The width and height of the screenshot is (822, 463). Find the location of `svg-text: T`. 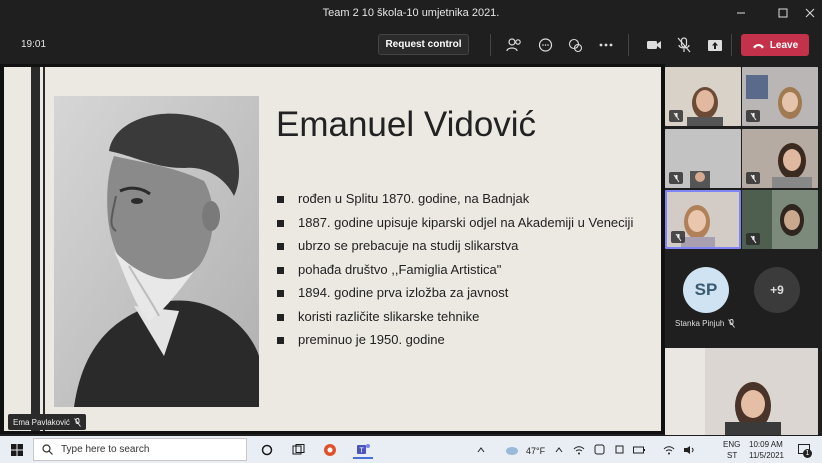

svg-text: T is located at coordinates (362, 450).